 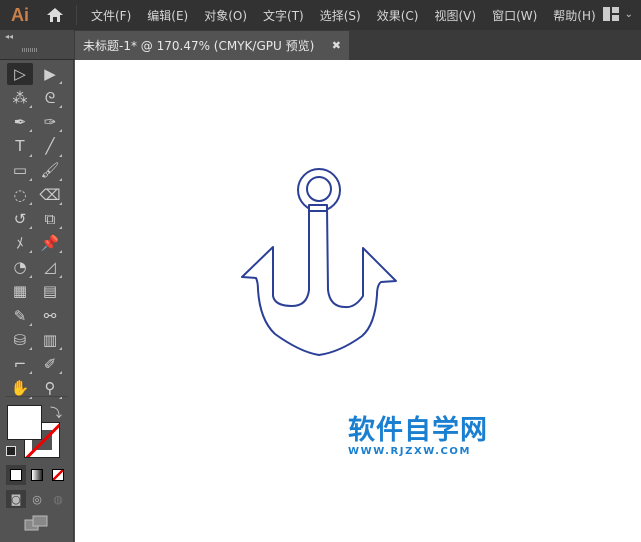 I want to click on watermark: 软件自学网 WWW.RJZXW.COM, so click(x=418, y=437).